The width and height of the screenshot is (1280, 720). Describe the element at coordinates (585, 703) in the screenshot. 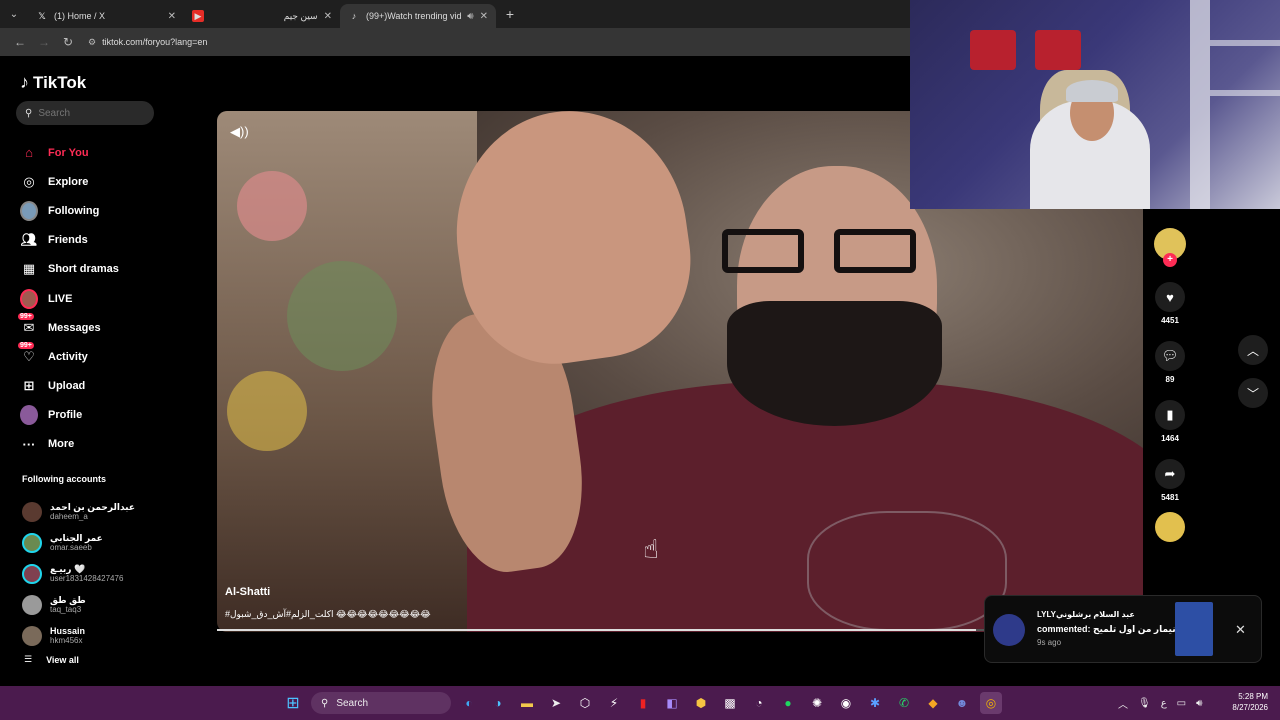

I see `app-icon: ⬡` at that location.